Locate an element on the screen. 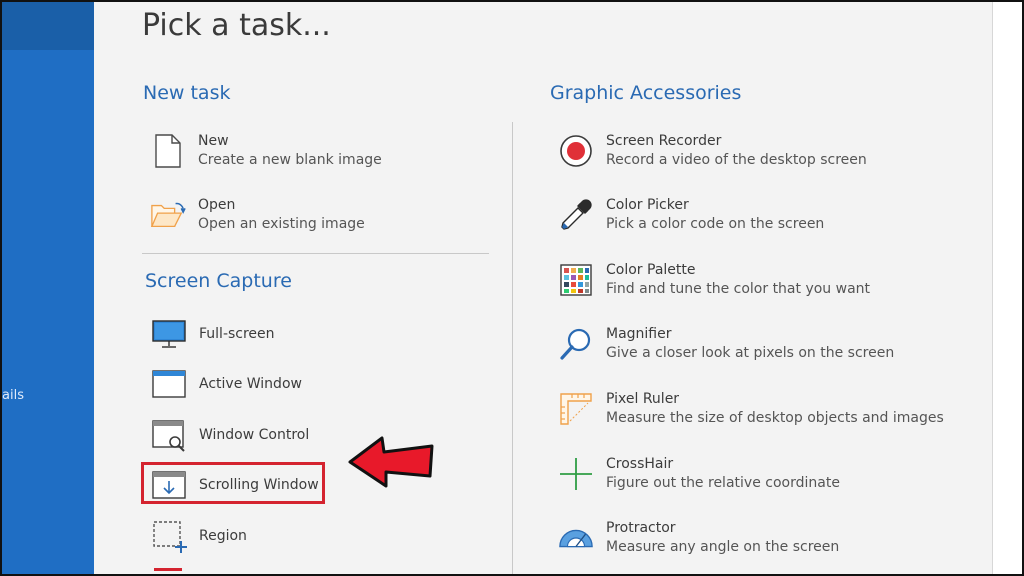  new-file-icon is located at coordinates (168, 151).